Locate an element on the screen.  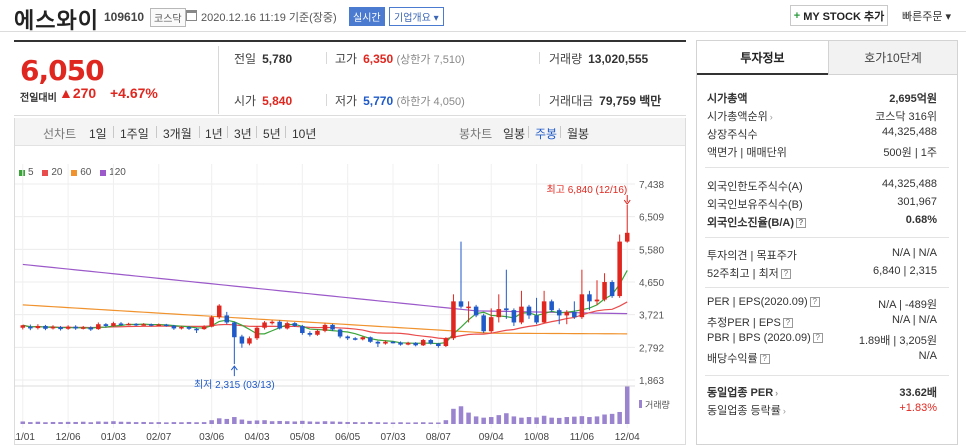
info-label: 투자의견 | 목표주가 is located at coordinates (752, 256).